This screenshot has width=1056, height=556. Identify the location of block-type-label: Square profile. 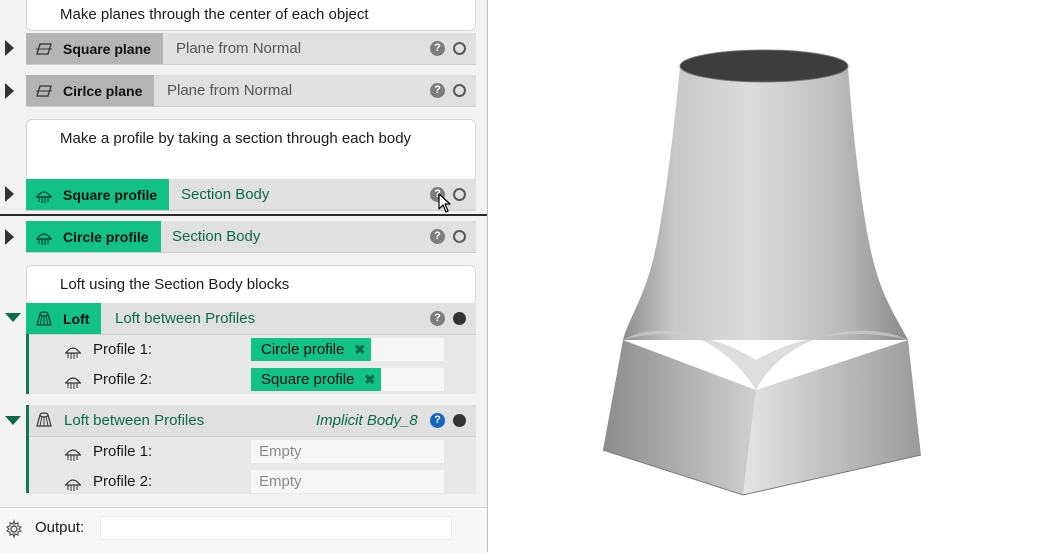
(110, 194).